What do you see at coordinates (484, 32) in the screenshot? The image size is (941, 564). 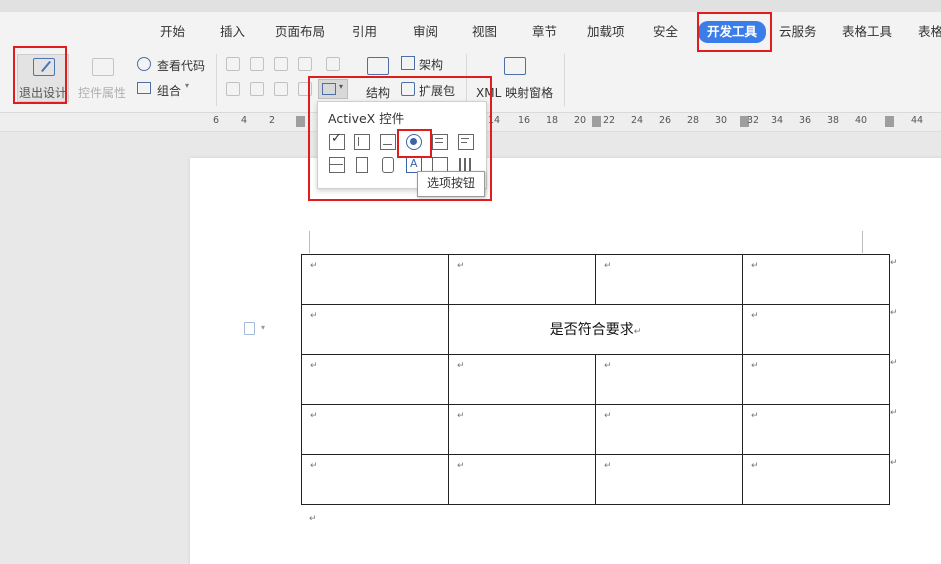 I see `tab-view: 视图` at bounding box center [484, 32].